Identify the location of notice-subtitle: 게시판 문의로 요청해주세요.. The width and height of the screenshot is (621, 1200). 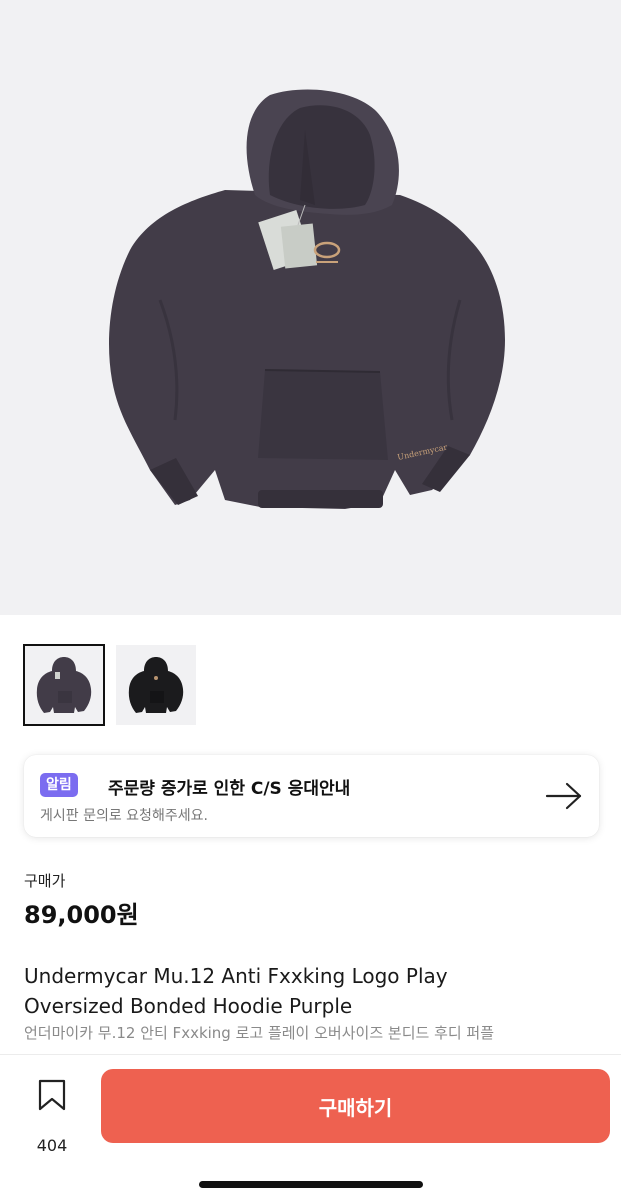
(124, 816).